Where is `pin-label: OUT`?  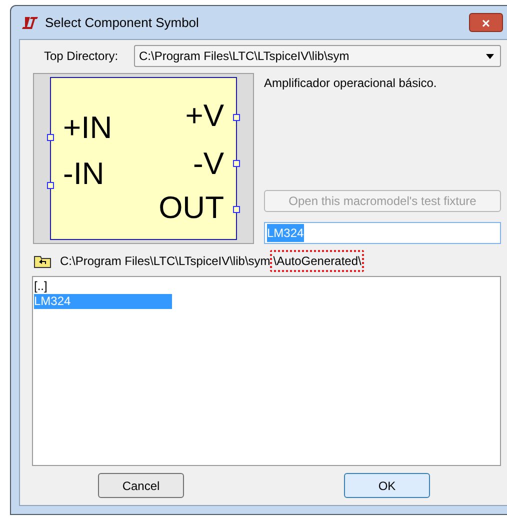 pin-label: OUT is located at coordinates (191, 207).